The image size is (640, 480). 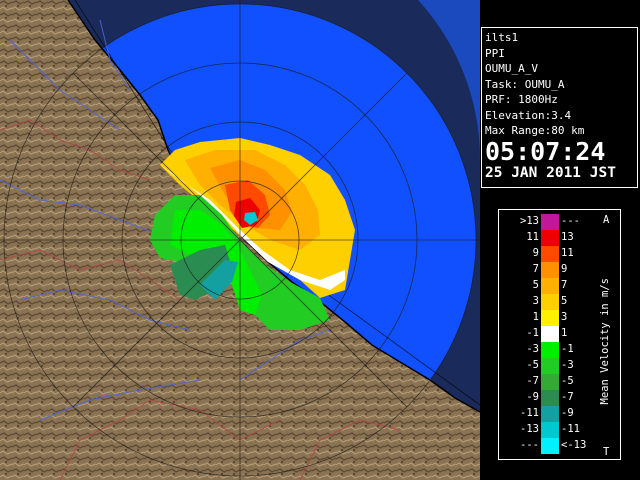 I want to click on legend-low-value: 5, so click(x=535, y=285).